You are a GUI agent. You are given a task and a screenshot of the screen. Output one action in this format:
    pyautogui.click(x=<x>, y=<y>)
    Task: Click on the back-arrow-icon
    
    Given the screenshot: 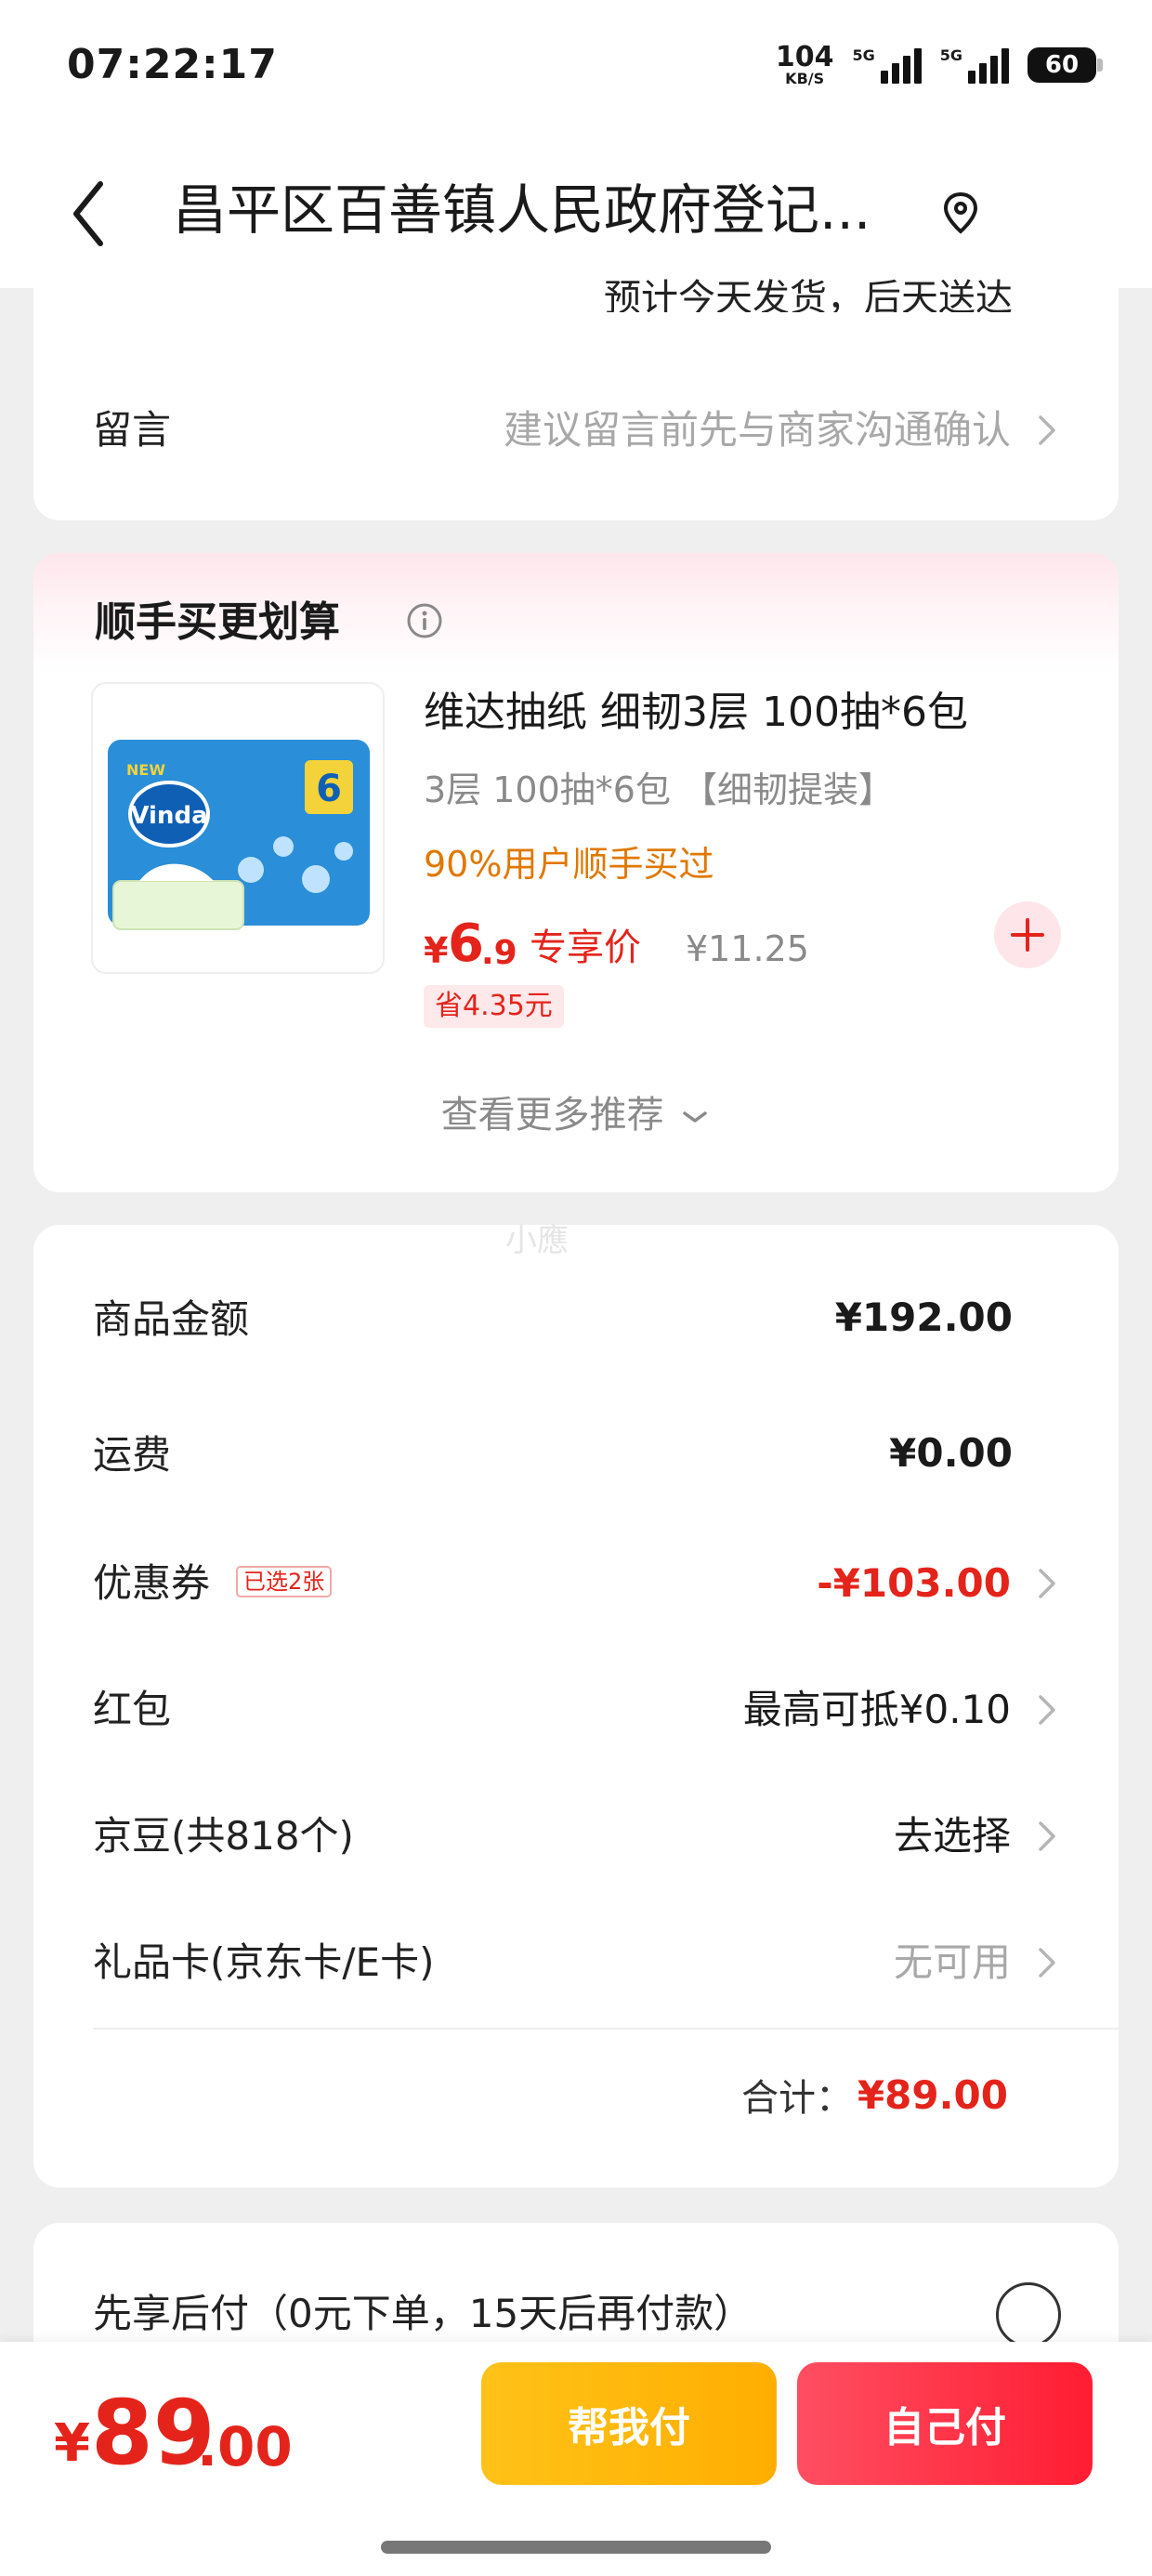 What is the action you would take?
    pyautogui.click(x=90, y=214)
    